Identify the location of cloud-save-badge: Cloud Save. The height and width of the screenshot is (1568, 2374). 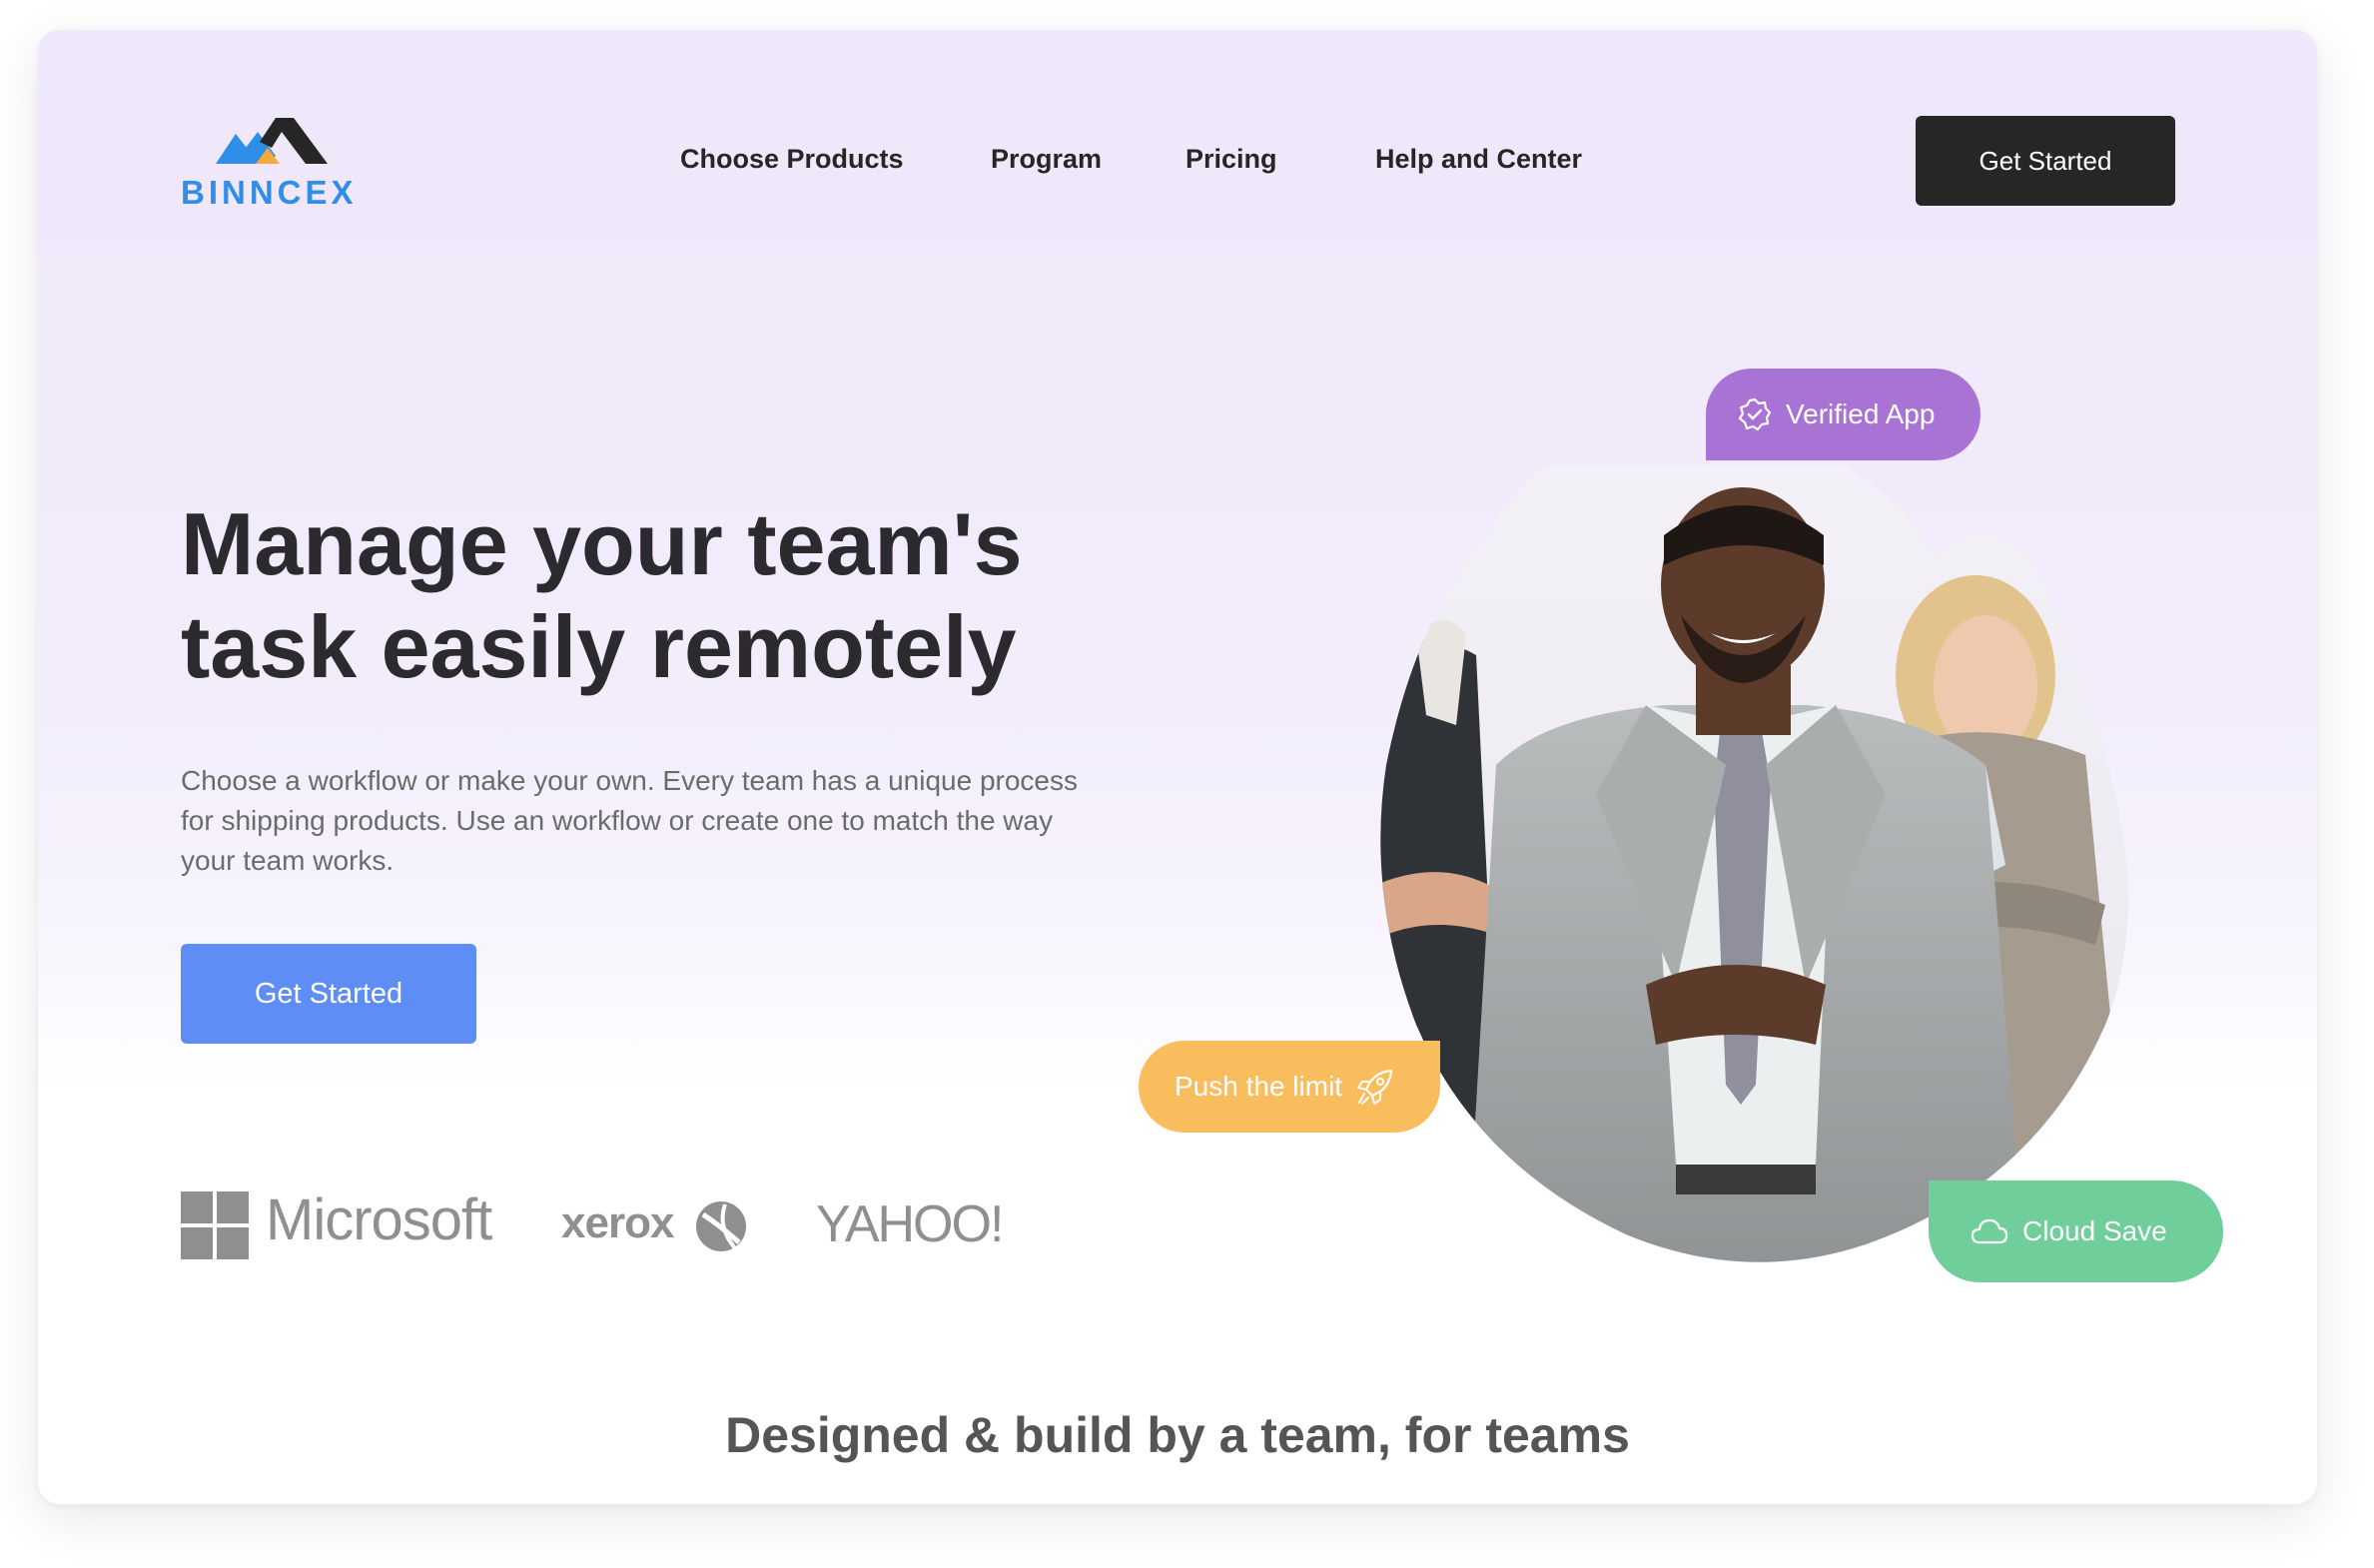
(2076, 1231).